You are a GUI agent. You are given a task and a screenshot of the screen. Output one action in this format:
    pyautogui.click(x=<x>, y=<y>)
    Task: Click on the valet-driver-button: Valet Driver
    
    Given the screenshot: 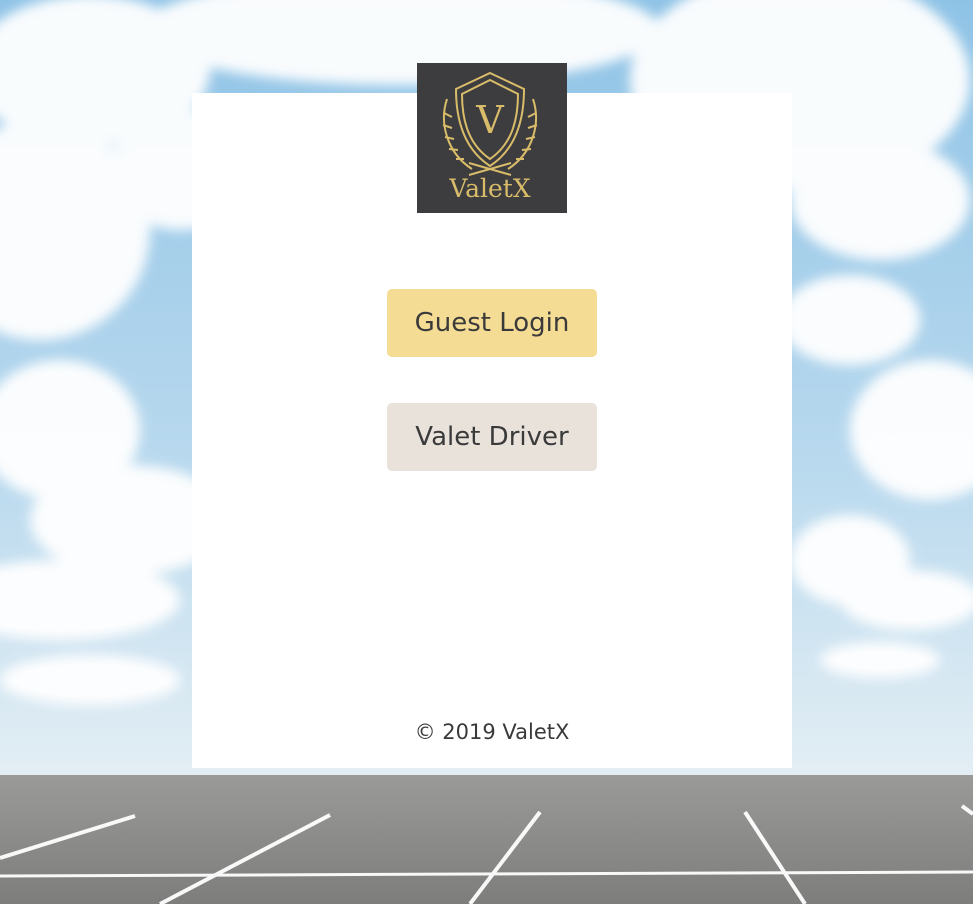 What is the action you would take?
    pyautogui.click(x=492, y=437)
    